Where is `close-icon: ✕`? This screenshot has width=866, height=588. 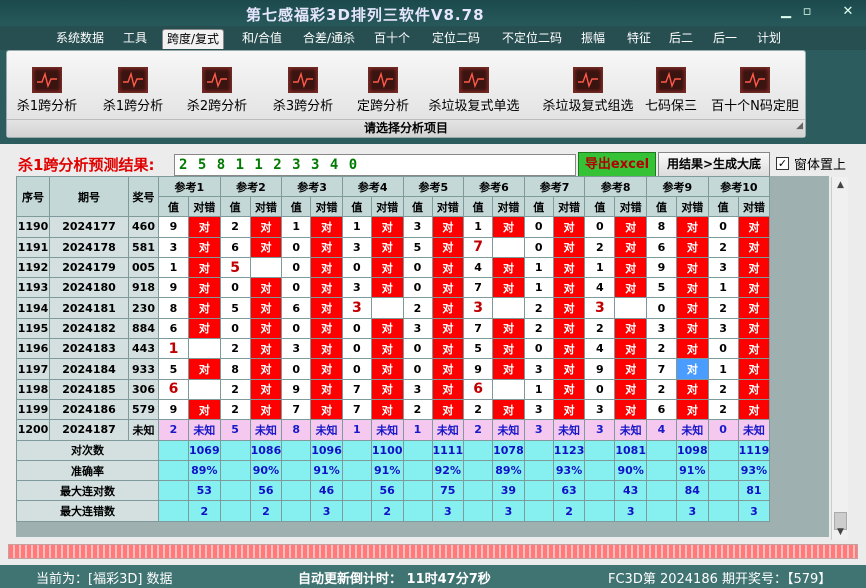
close-icon: ✕ is located at coordinates (848, 12).